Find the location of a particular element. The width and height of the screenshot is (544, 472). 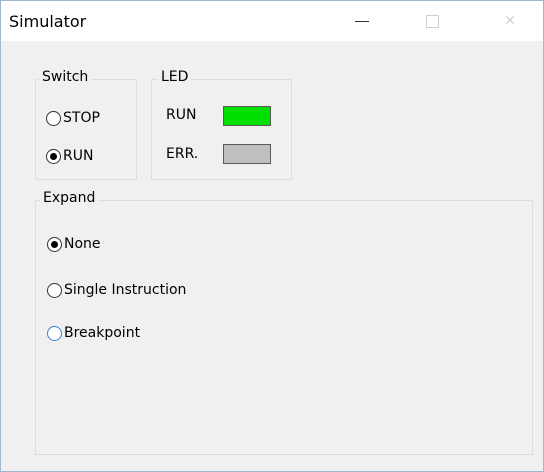

led-legend: LED is located at coordinates (175, 77).